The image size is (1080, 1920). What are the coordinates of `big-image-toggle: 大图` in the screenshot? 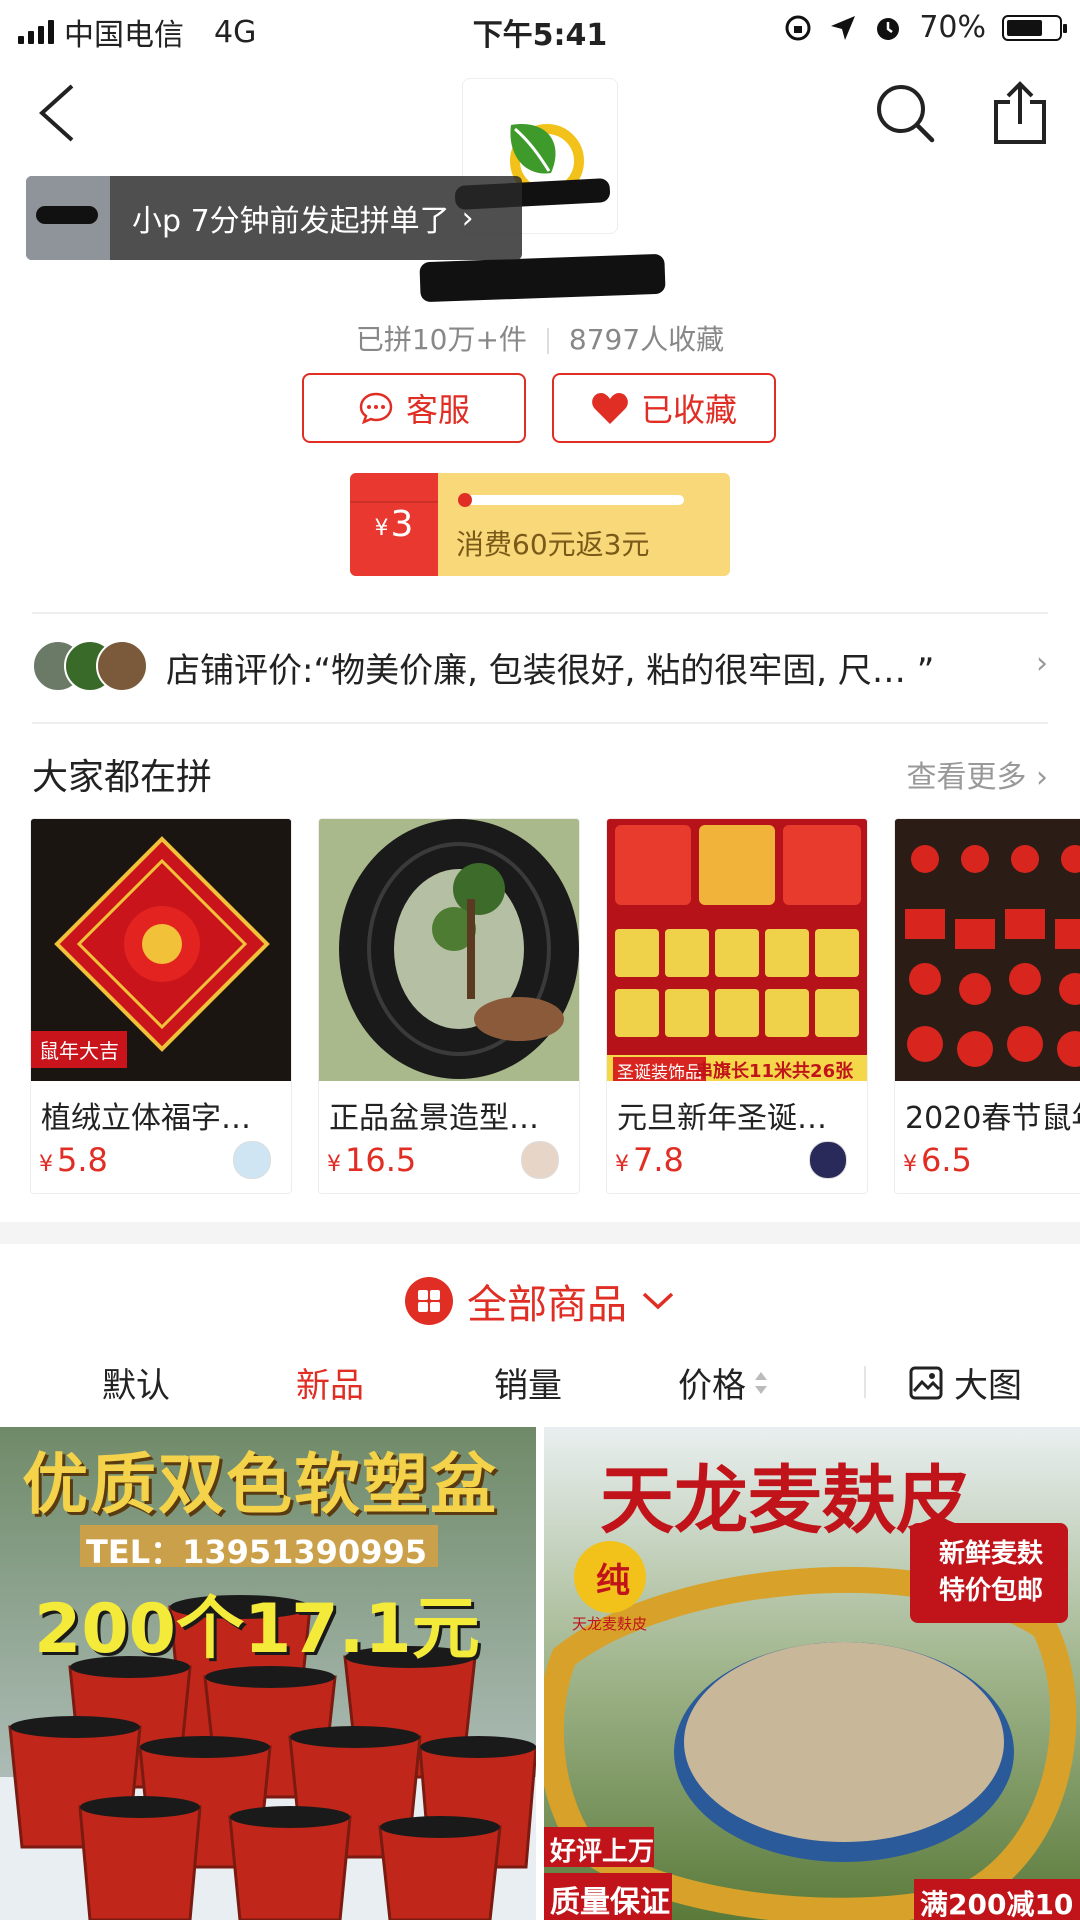 It's located at (965, 1382).